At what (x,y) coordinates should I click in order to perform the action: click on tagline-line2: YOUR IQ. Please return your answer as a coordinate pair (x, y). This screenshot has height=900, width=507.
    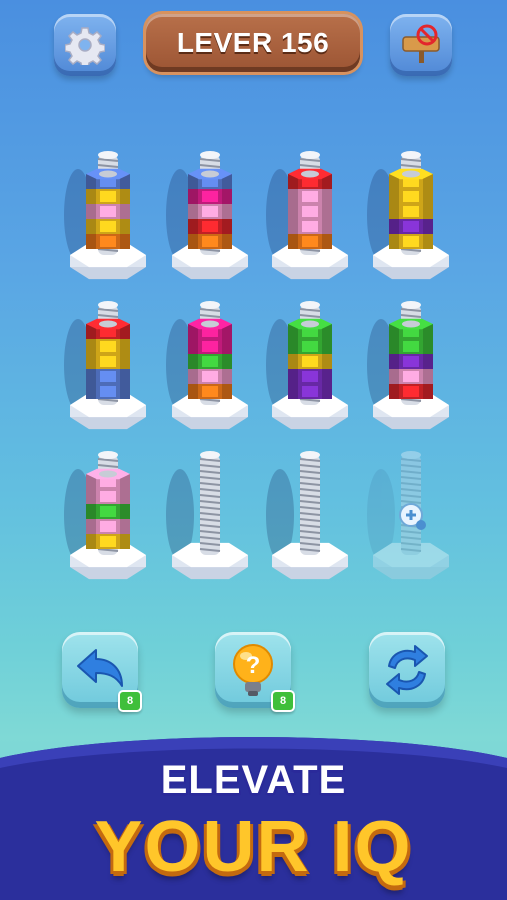
    Looking at the image, I should click on (253, 847).